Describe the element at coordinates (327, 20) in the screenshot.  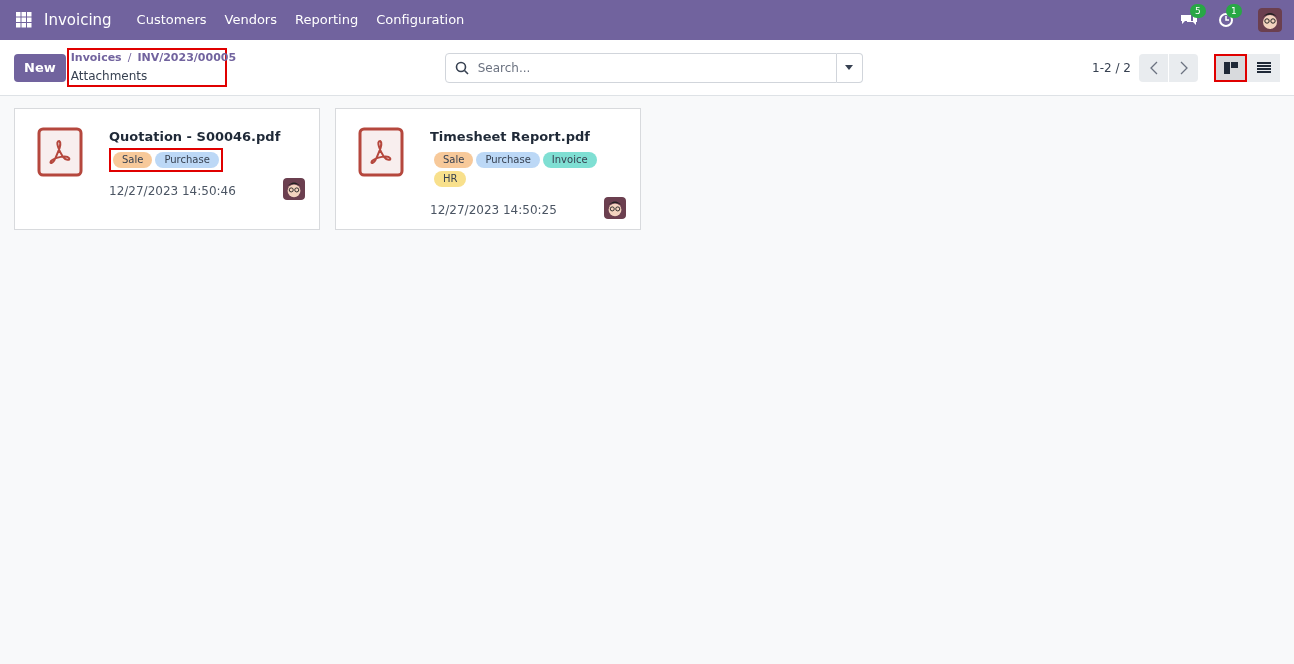
I see `menu-item: Reporting` at that location.